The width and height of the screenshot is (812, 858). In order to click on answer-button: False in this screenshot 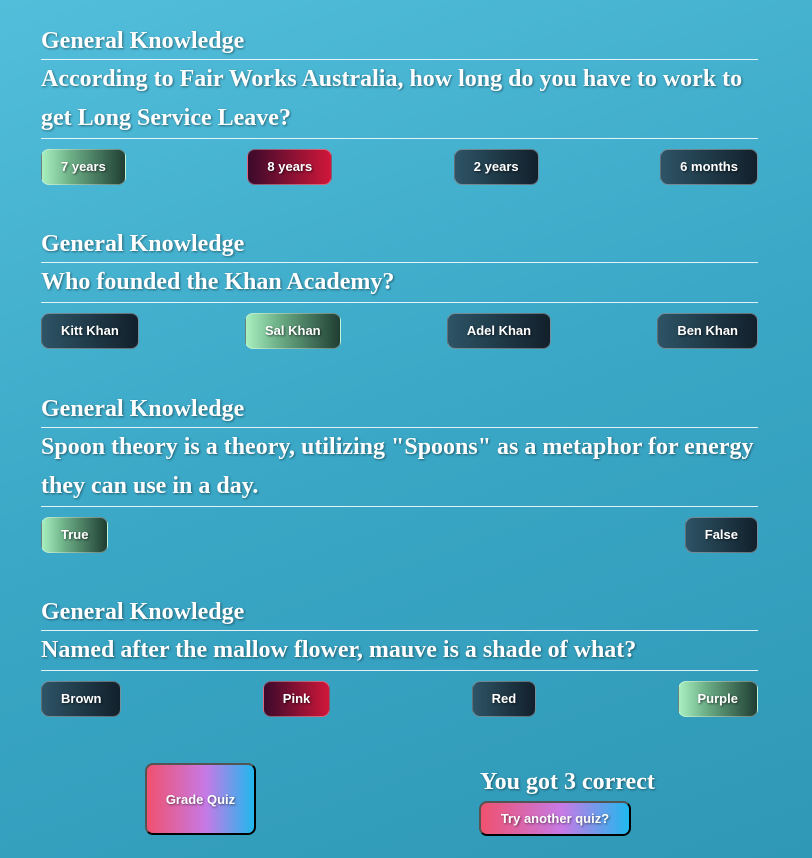, I will do `click(721, 535)`.